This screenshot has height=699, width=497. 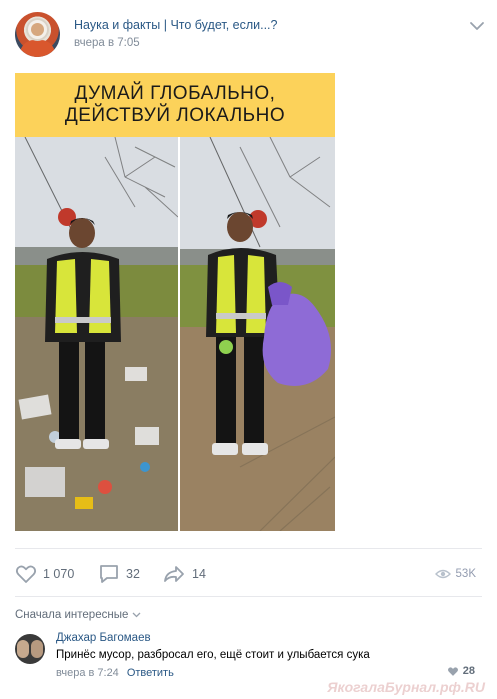 I want to click on views-counter: 53K, so click(x=455, y=574).